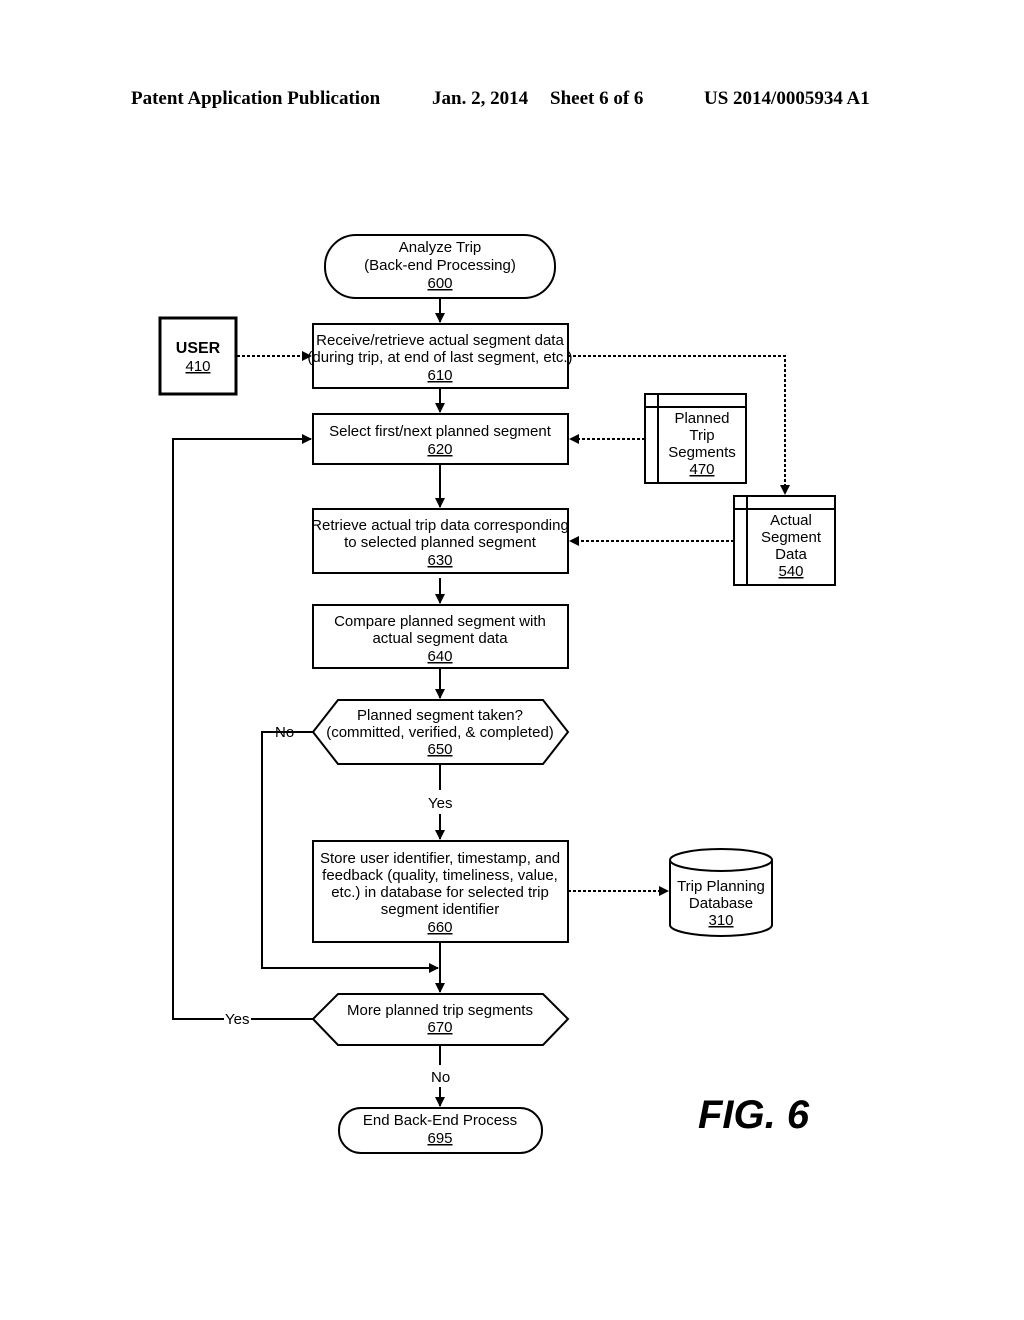  Describe the element at coordinates (439, 560) in the screenshot. I see `node-ref: 630` at that location.